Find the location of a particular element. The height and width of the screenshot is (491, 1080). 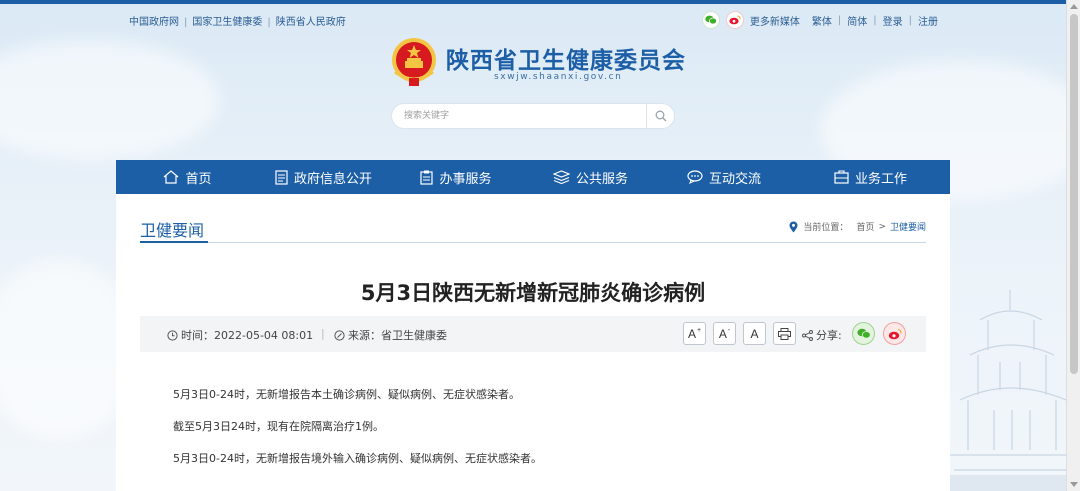

top-link-nhc: 国家卫生健康委 is located at coordinates (227, 22).